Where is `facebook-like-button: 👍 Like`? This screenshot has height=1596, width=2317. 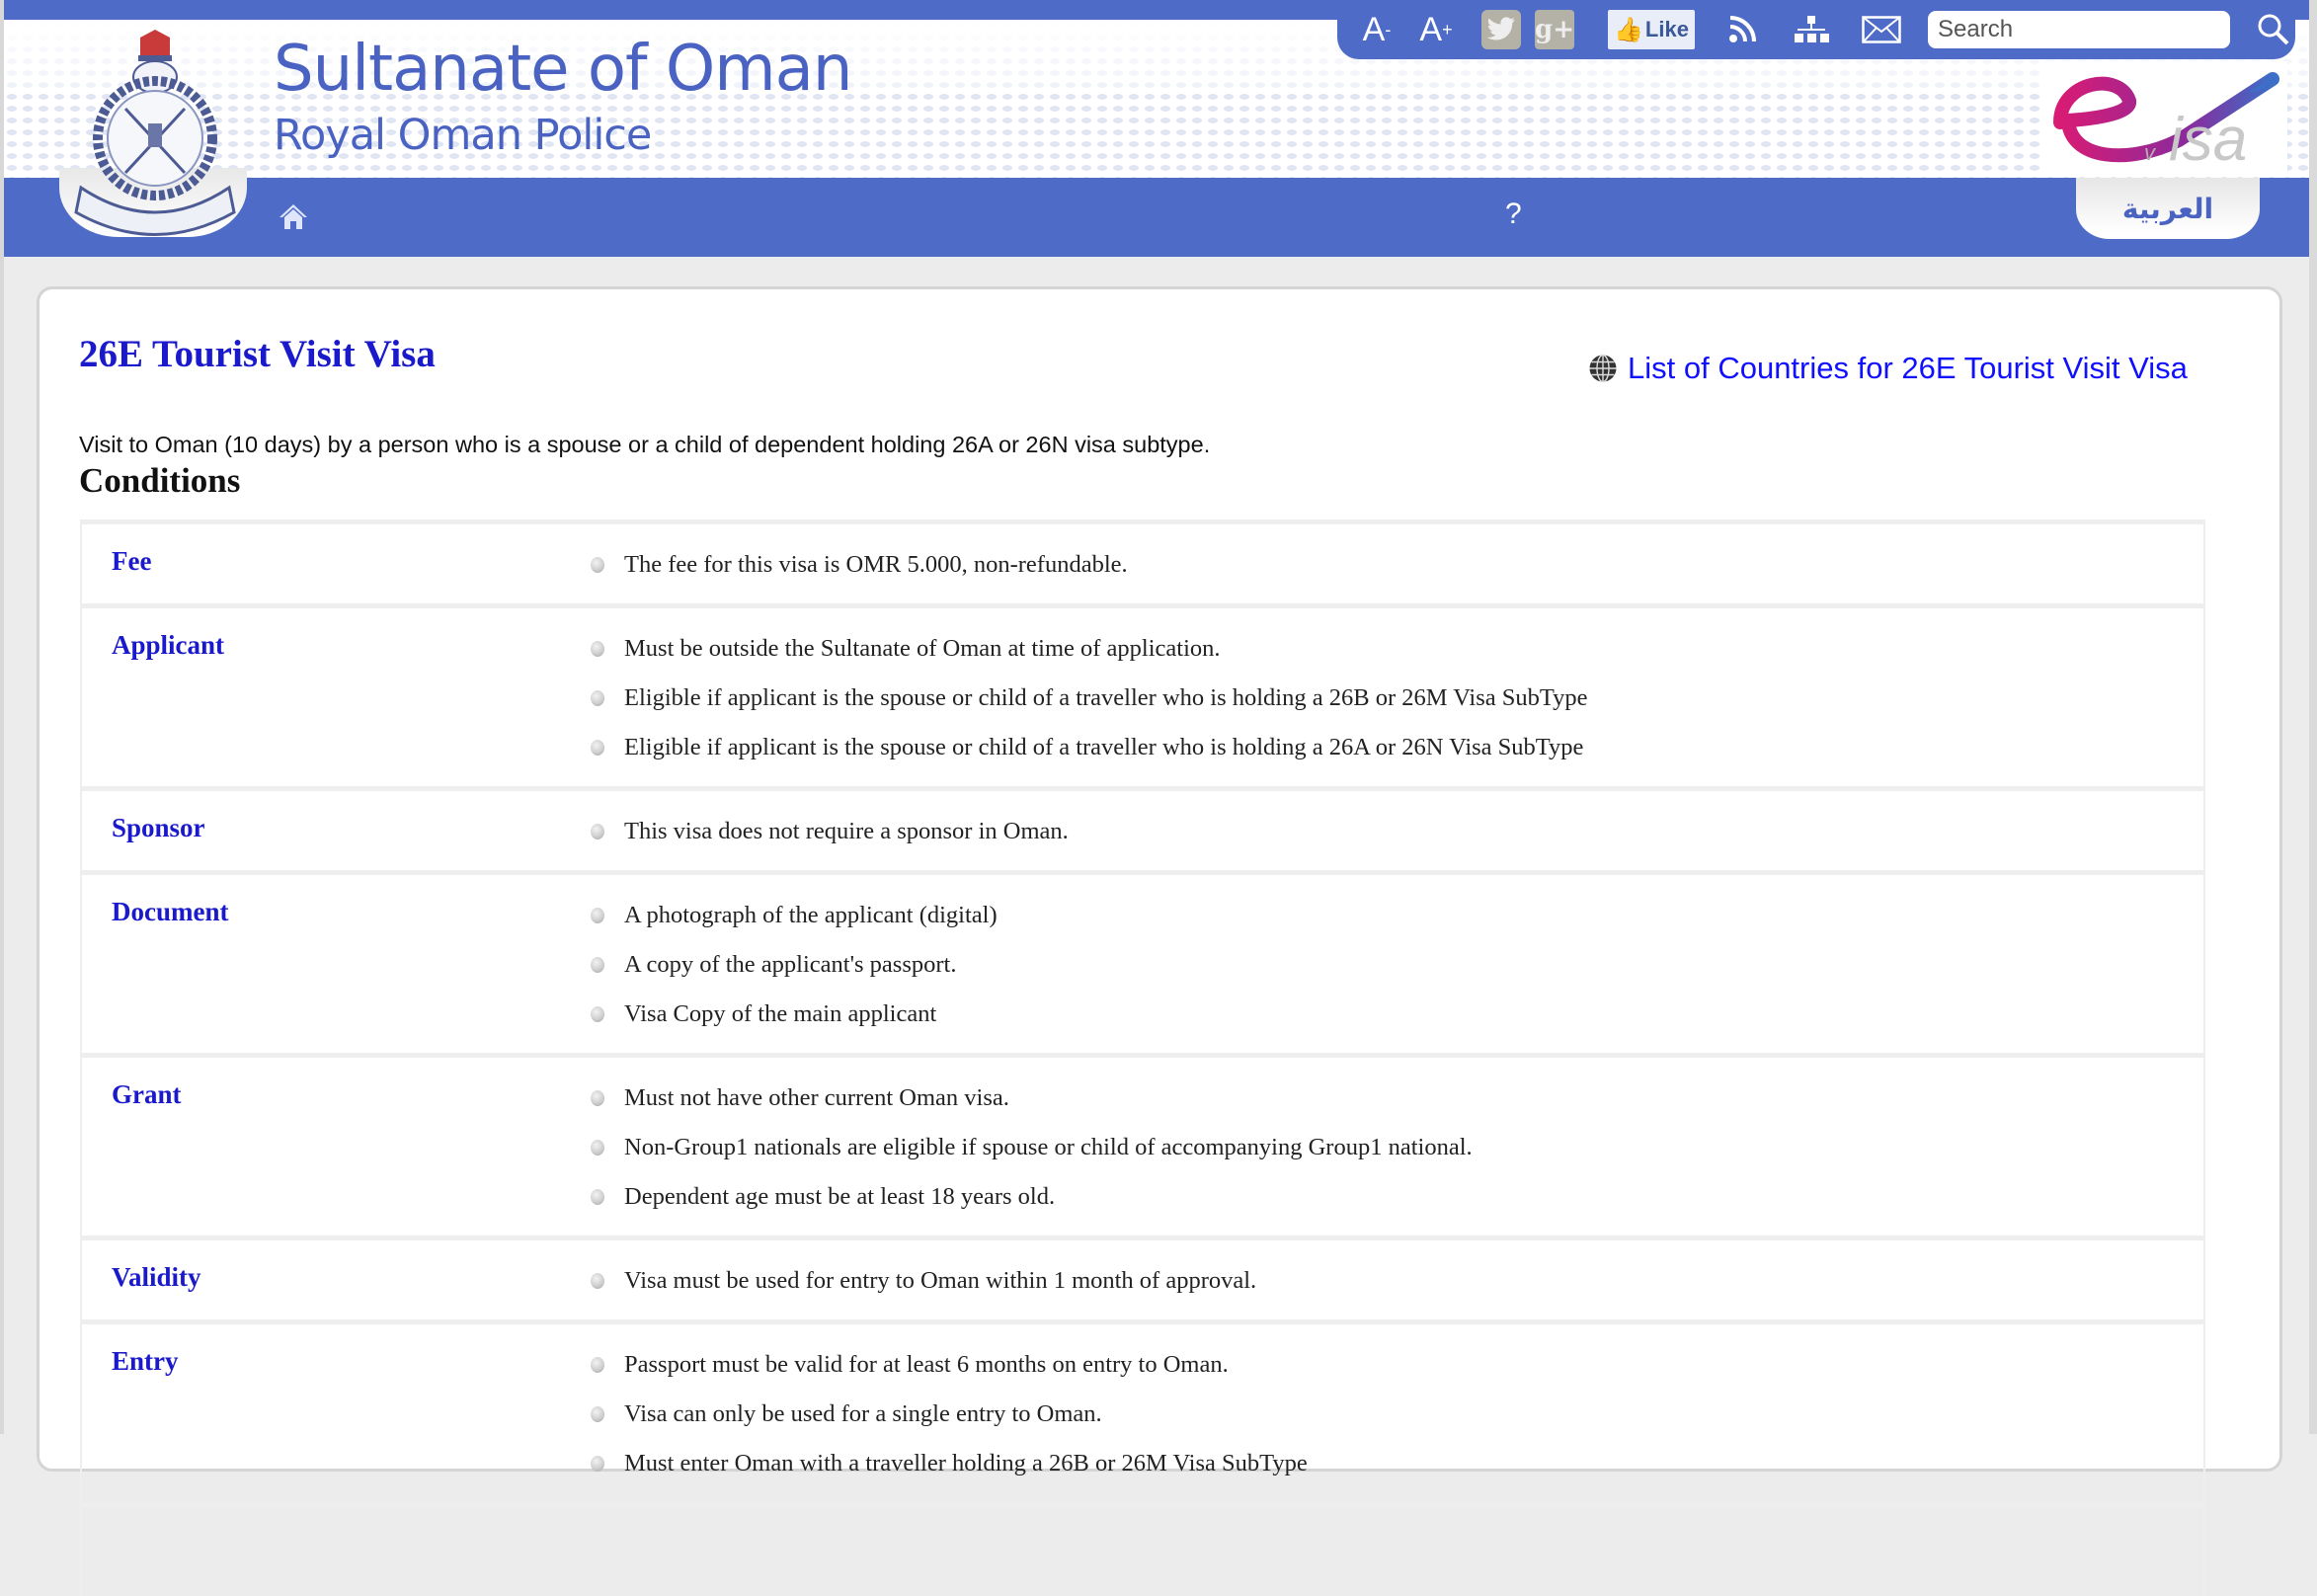
facebook-like-button: 👍 Like is located at coordinates (1652, 29).